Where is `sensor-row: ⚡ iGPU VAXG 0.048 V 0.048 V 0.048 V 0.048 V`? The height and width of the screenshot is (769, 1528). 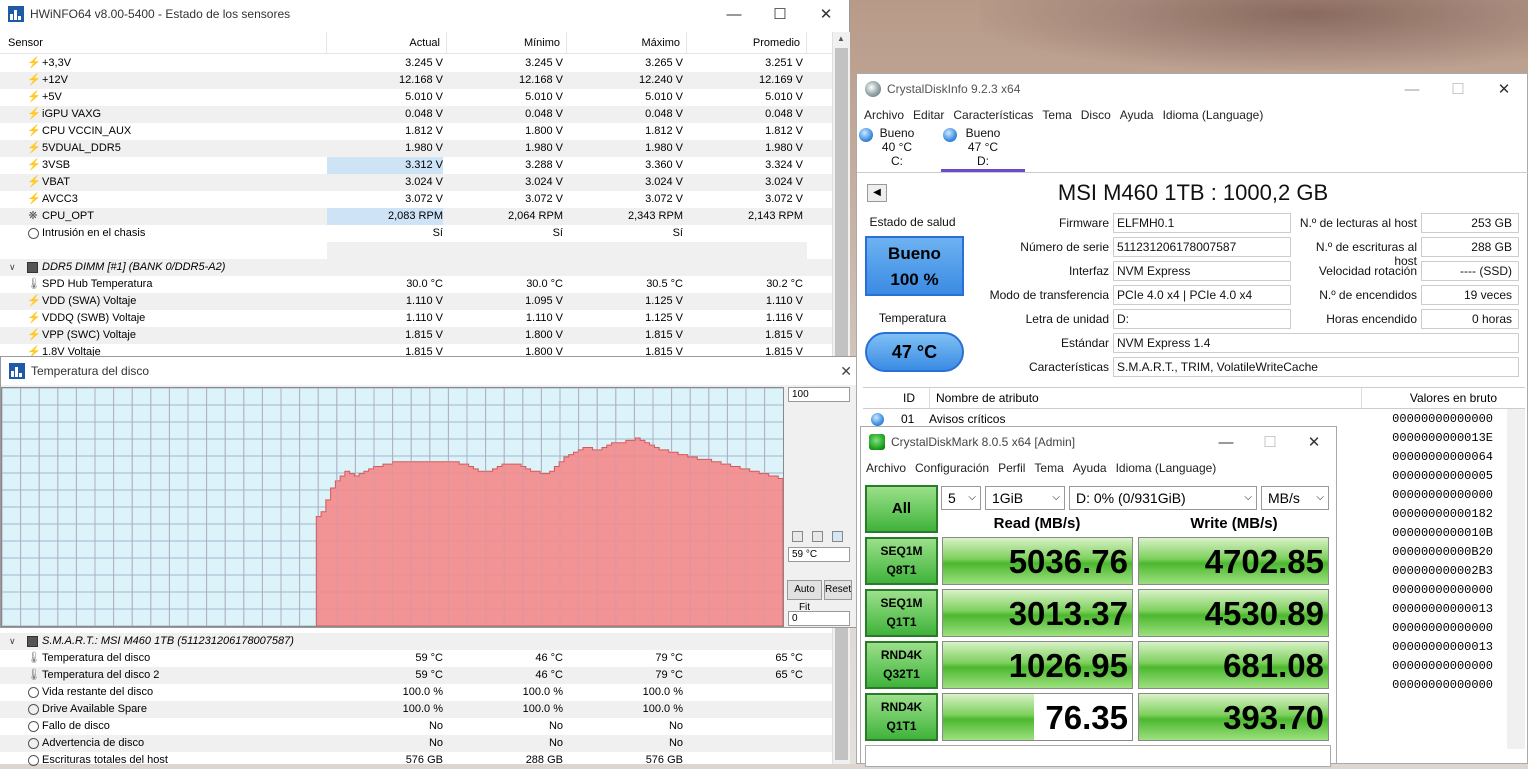
sensor-row: ⚡ iGPU VAXG 0.048 V 0.048 V 0.048 V 0.048 V is located at coordinates (416, 114).